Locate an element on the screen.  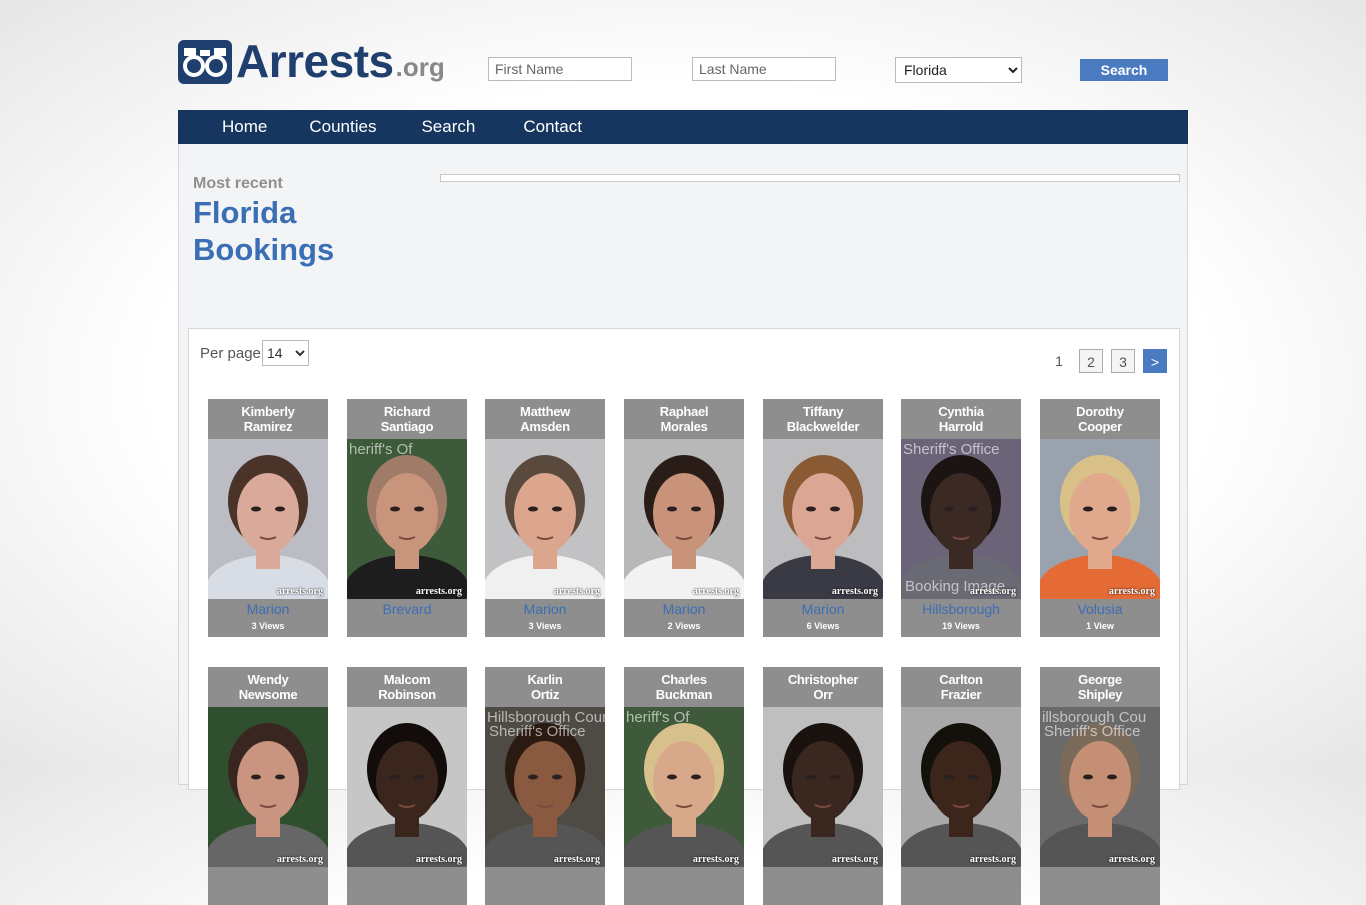
booking-views: 3 Views is located at coordinates (545, 626).